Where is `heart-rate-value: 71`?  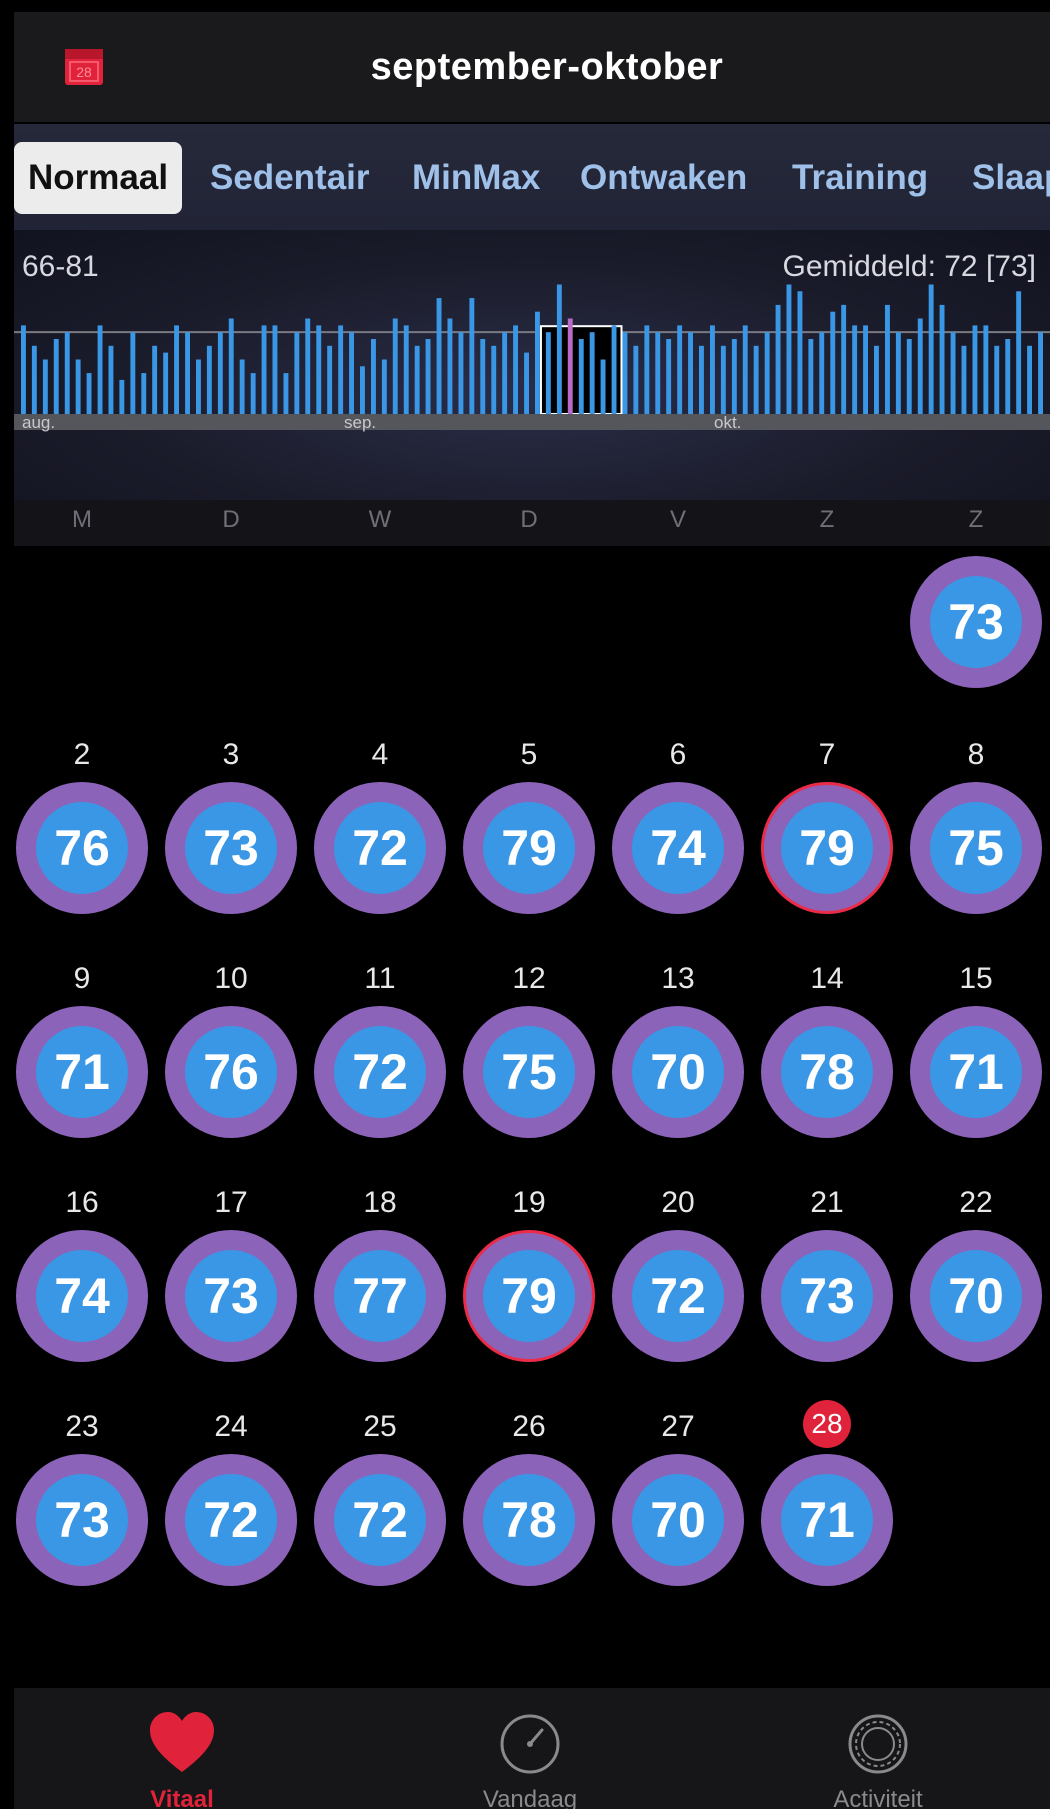
heart-rate-value: 71 is located at coordinates (976, 1072).